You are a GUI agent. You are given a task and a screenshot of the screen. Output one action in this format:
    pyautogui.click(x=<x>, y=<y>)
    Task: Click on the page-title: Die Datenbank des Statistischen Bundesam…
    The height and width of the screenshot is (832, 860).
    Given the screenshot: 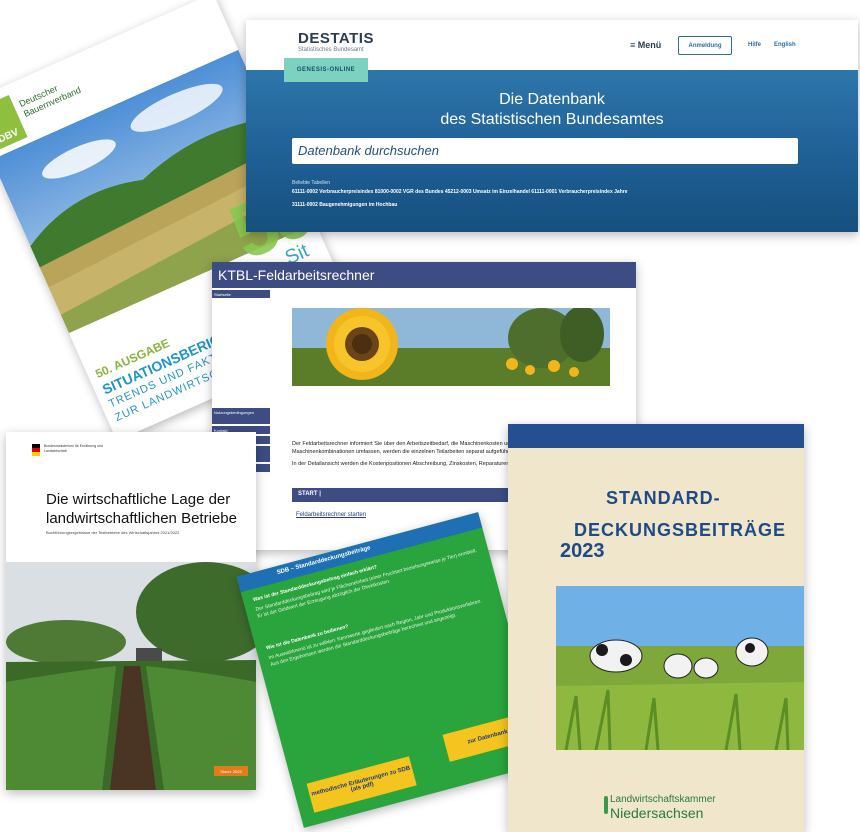 What is the action you would take?
    pyautogui.click(x=552, y=110)
    